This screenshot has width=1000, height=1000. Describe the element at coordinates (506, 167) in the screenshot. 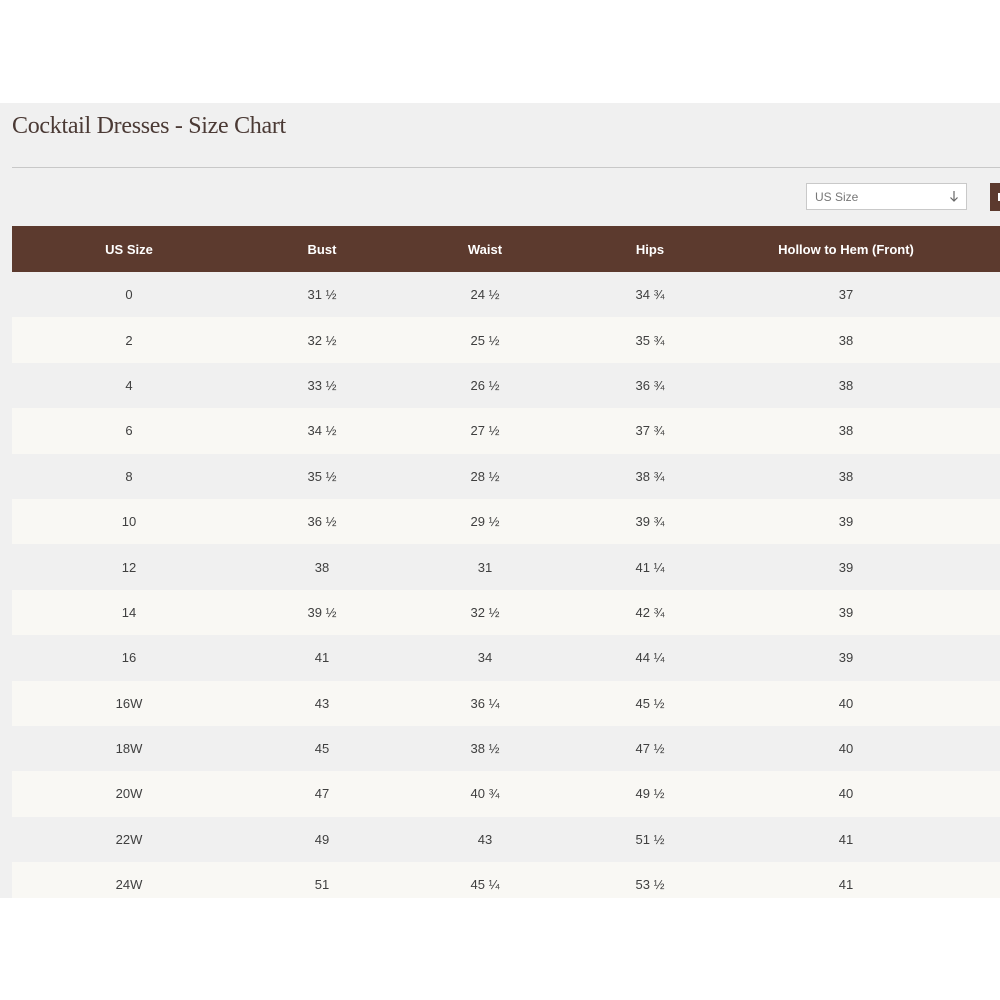

I see `title-divider` at that location.